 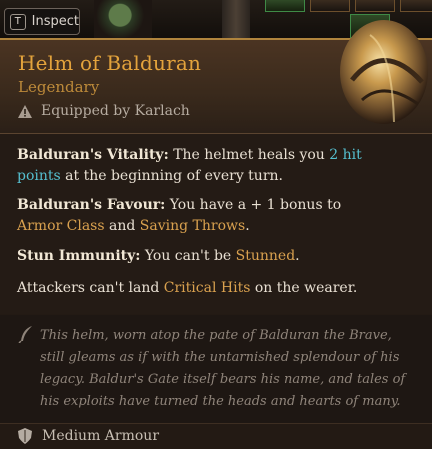 What do you see at coordinates (91, 205) in the screenshot?
I see `property-heading: Balduran's Favour:` at bounding box center [91, 205].